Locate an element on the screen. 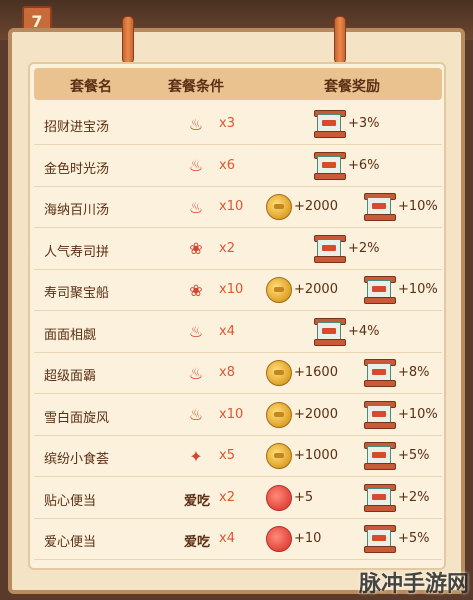  condition-quantity: x3 is located at coordinates (227, 123).